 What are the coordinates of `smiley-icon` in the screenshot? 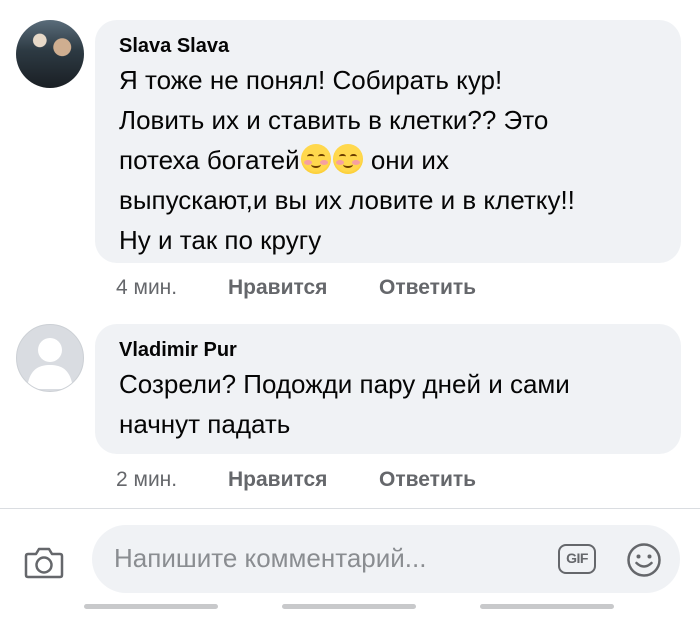 It's located at (644, 560).